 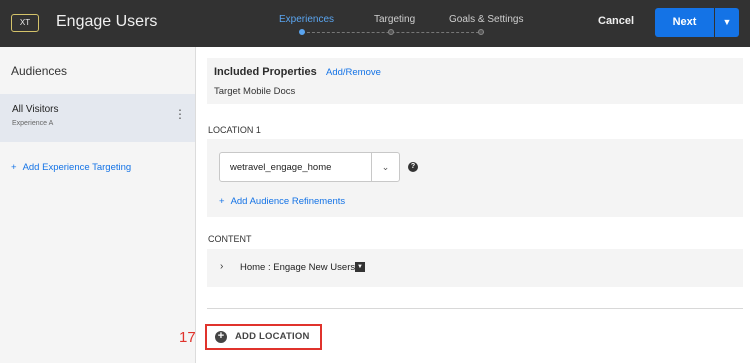 What do you see at coordinates (97, 118) in the screenshot?
I see `audience-item-all-visitors: All Visitors Experience A ⋮` at bounding box center [97, 118].